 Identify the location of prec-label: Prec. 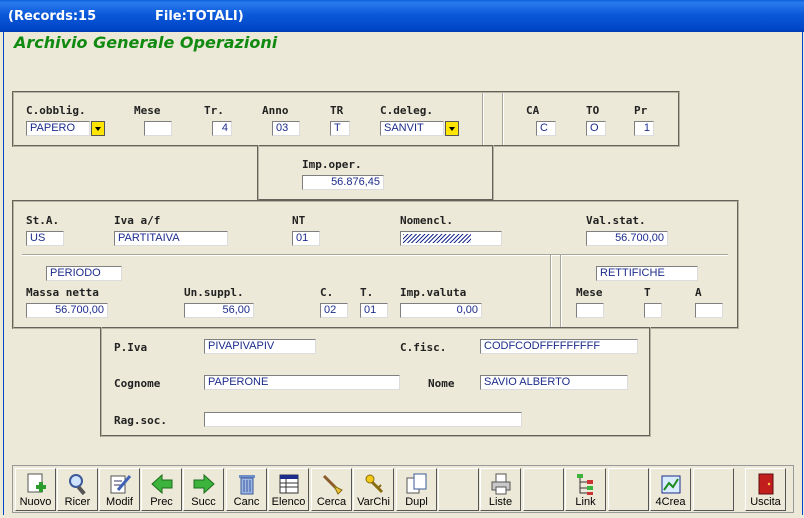
(161, 502).